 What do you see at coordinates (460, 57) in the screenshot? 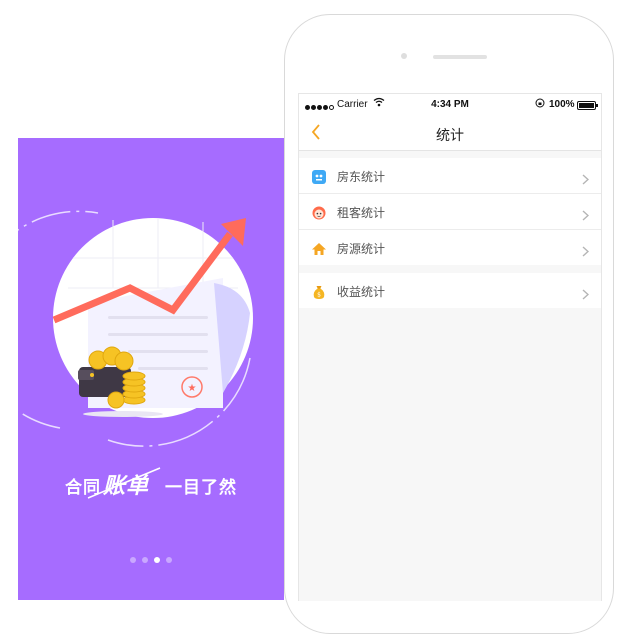
I see `phone-speaker` at bounding box center [460, 57].